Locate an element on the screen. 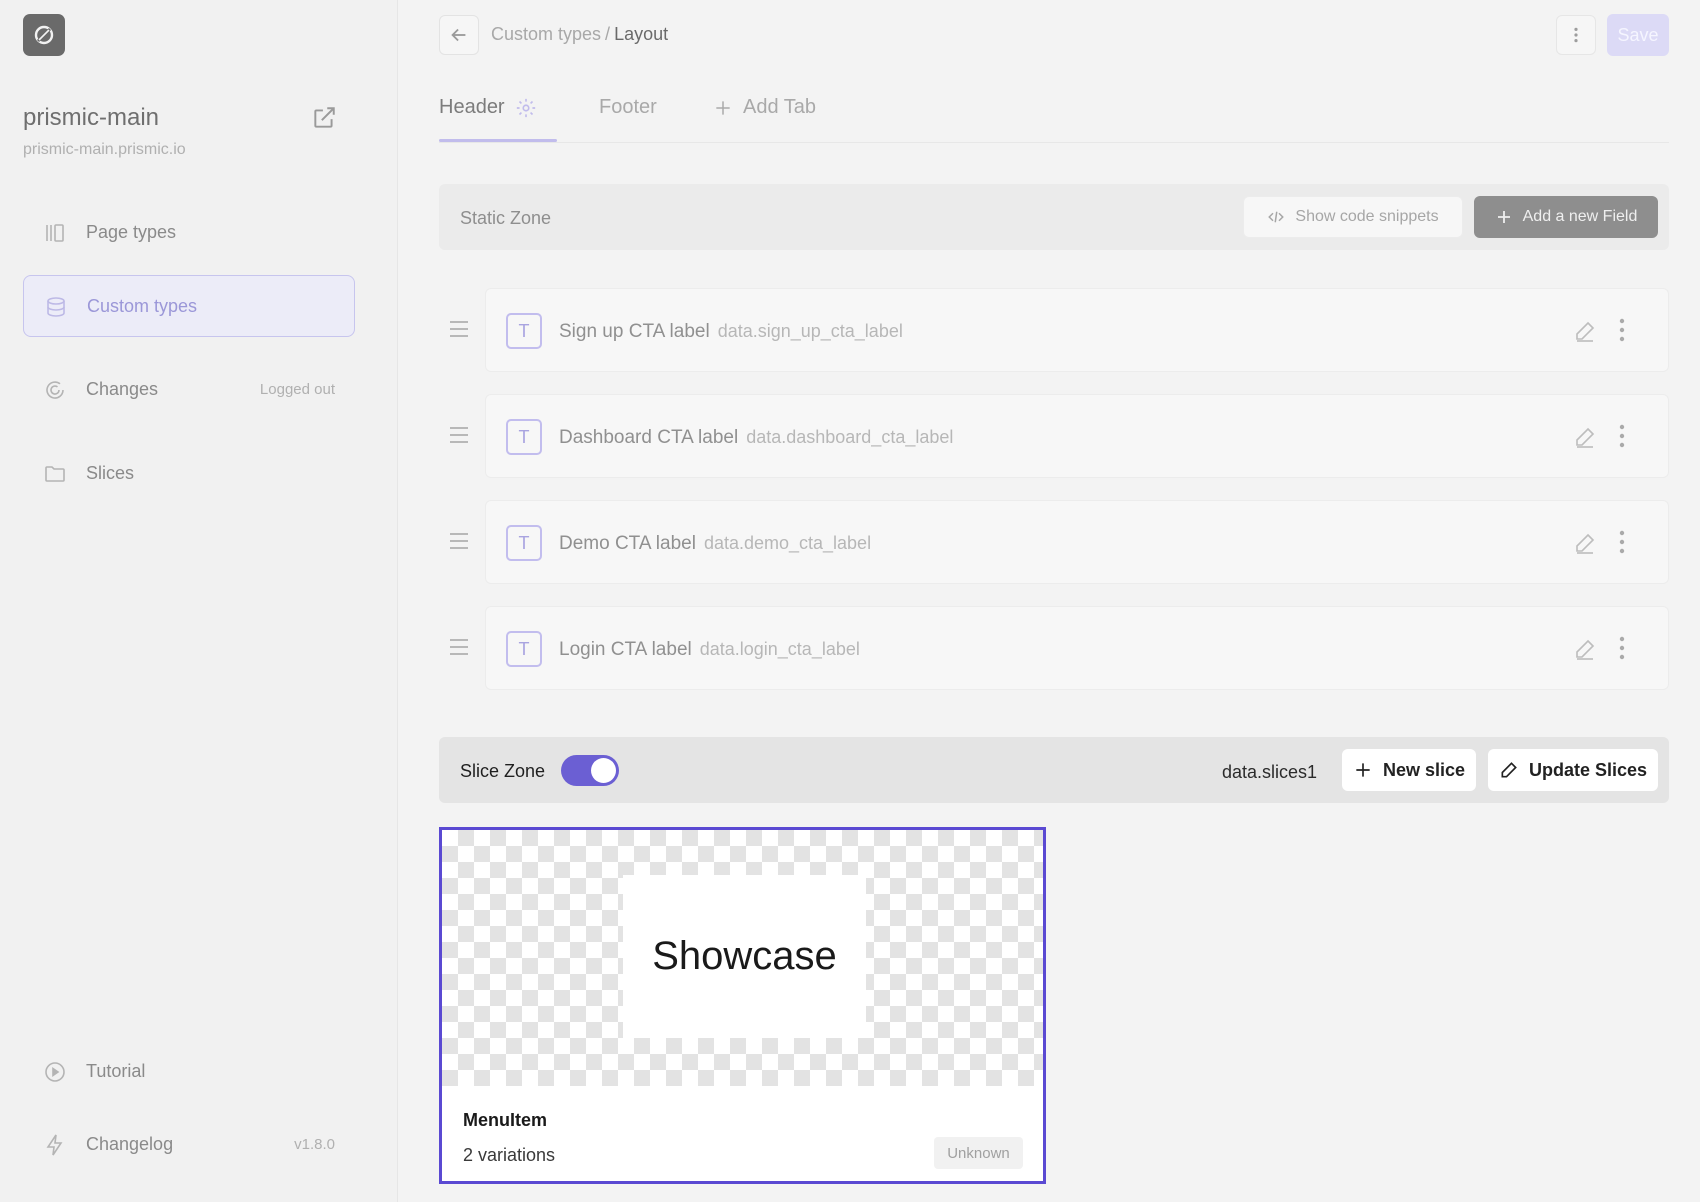 Image resolution: width=1700 pixels, height=1202 pixels. field-label: Sign up CTA label data.sign_up_cta_label is located at coordinates (731, 332).